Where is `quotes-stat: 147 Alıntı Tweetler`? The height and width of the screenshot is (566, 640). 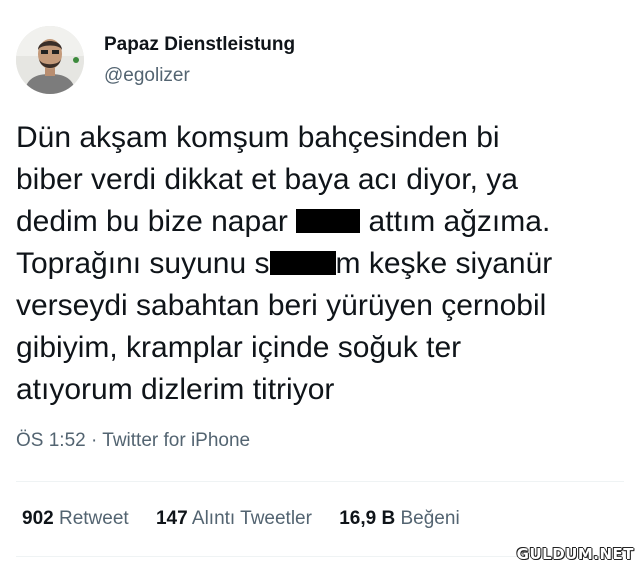 quotes-stat: 147 Alıntı Tweetler is located at coordinates (234, 518).